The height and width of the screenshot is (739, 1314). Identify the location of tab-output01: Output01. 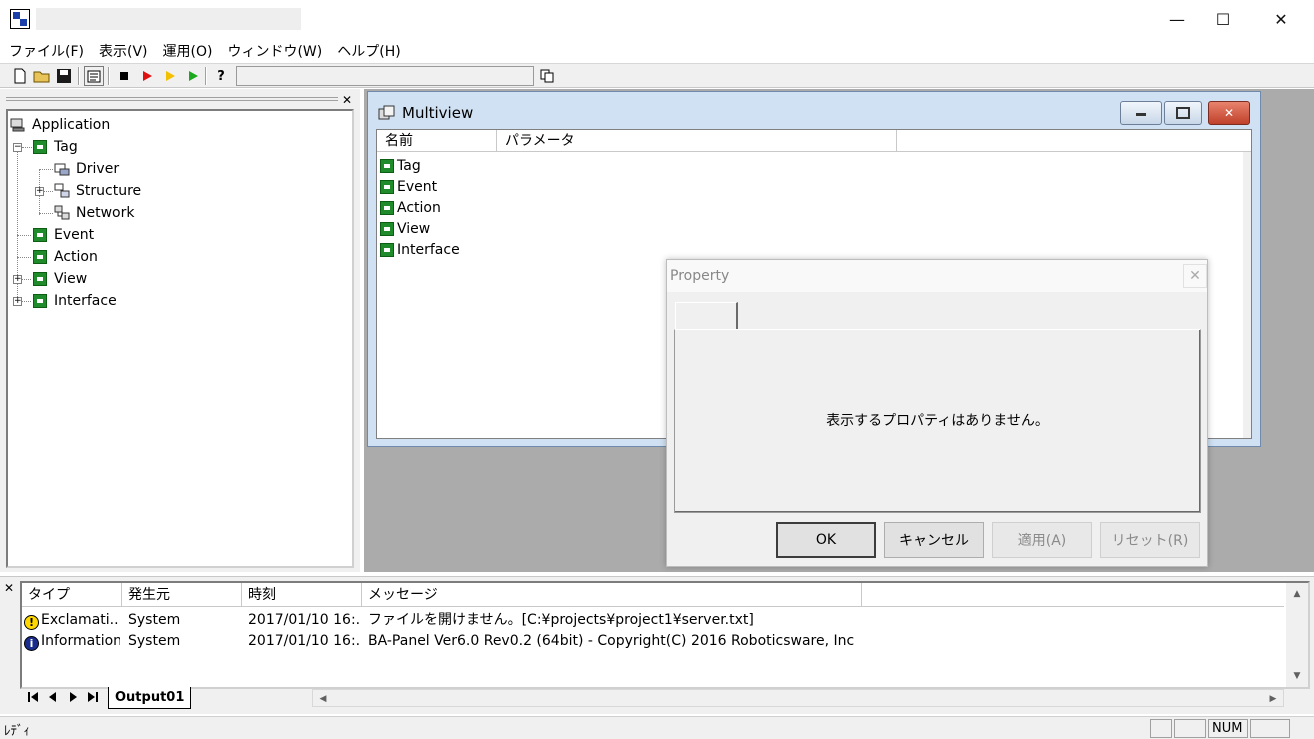
(150, 698).